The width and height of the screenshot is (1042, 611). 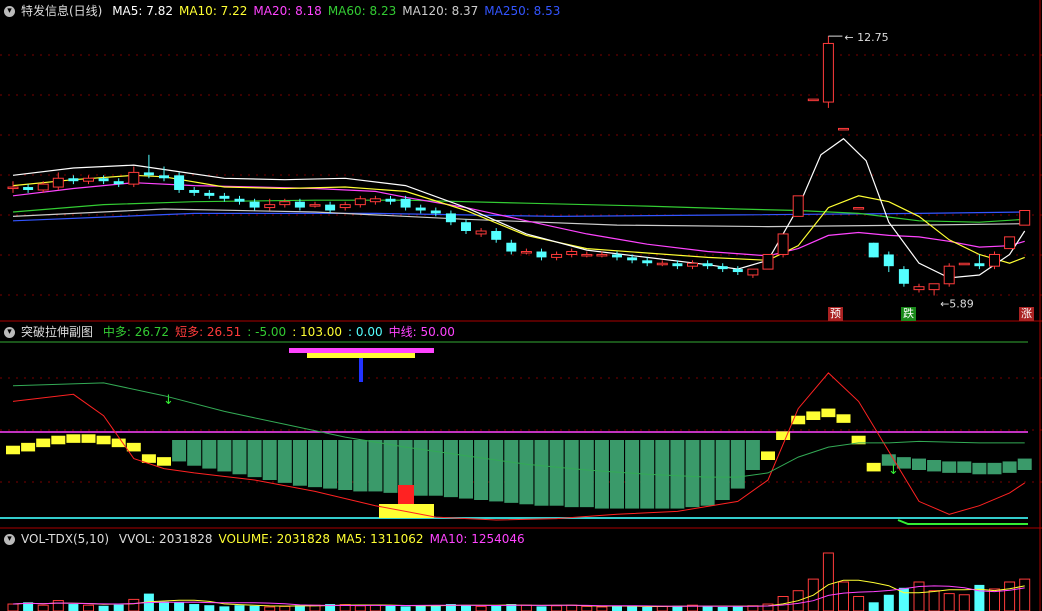 What do you see at coordinates (518, 218) in the screenshot?
I see `ma120-line` at bounding box center [518, 218].